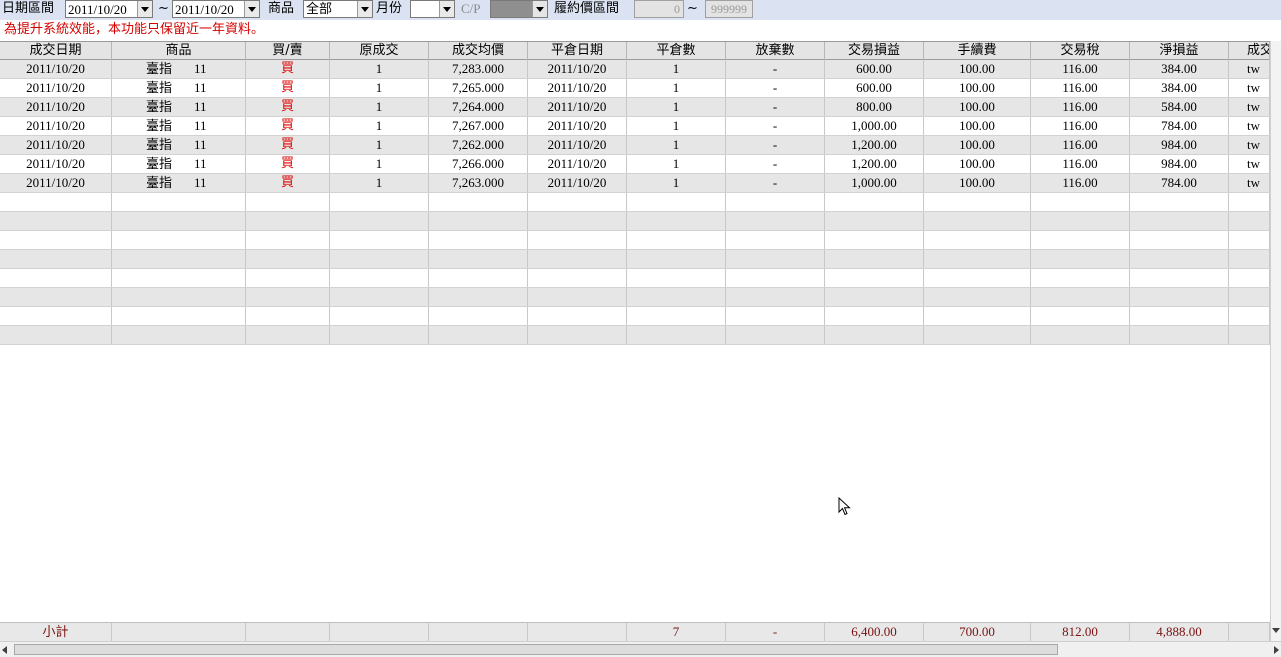  What do you see at coordinates (775, 51) in the screenshot?
I see `column-header-abandon-qty: 放棄數` at bounding box center [775, 51].